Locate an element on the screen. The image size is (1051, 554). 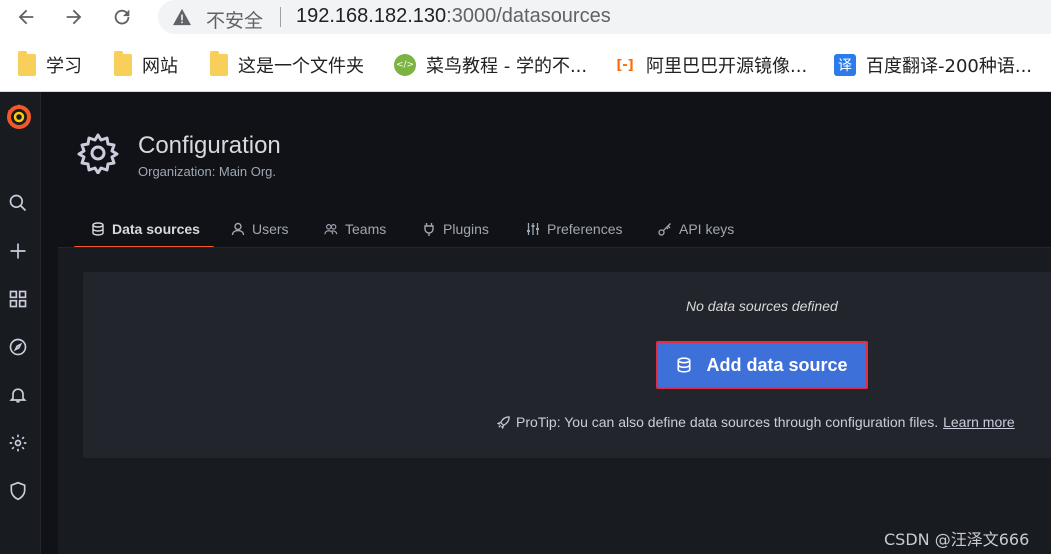
user-icon is located at coordinates (238, 229).